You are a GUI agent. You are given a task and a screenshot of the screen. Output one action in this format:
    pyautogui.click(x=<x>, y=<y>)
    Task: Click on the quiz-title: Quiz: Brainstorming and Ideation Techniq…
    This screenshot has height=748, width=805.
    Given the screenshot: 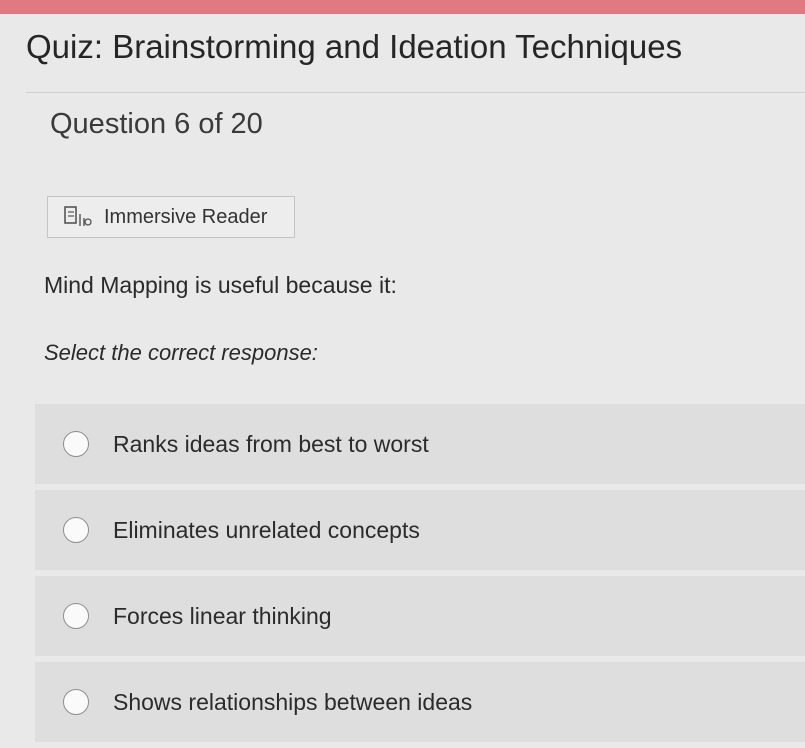 What is the action you would take?
    pyautogui.click(x=354, y=46)
    